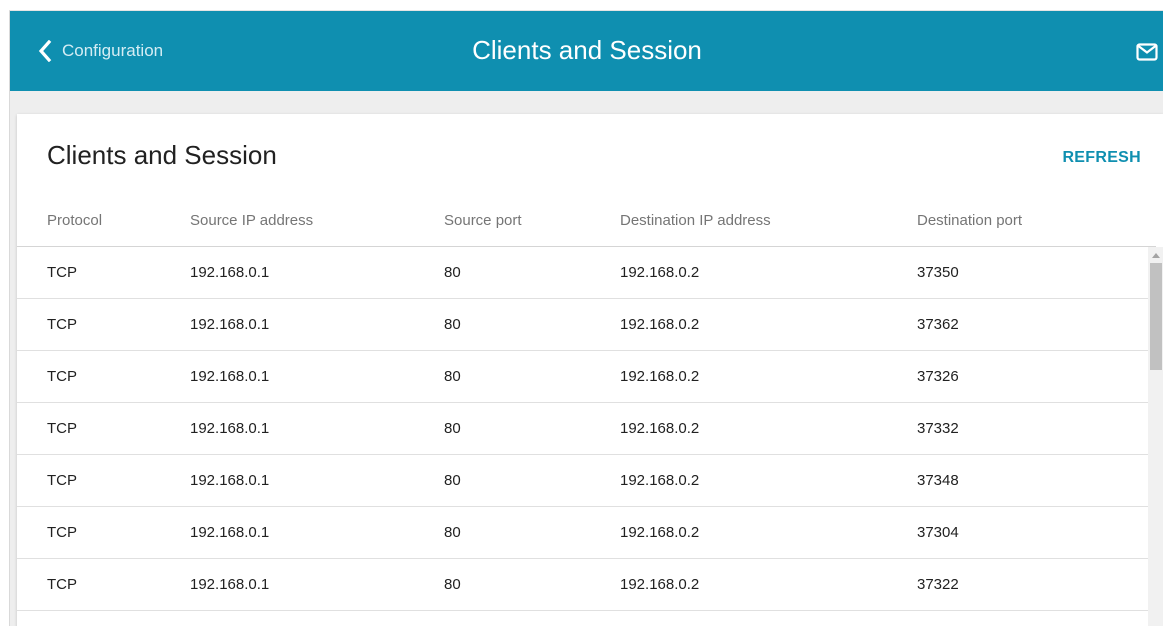 Image resolution: width=1163 pixels, height=626 pixels. Describe the element at coordinates (938, 428) in the screenshot. I see `cell-destination-port: 37332` at that location.